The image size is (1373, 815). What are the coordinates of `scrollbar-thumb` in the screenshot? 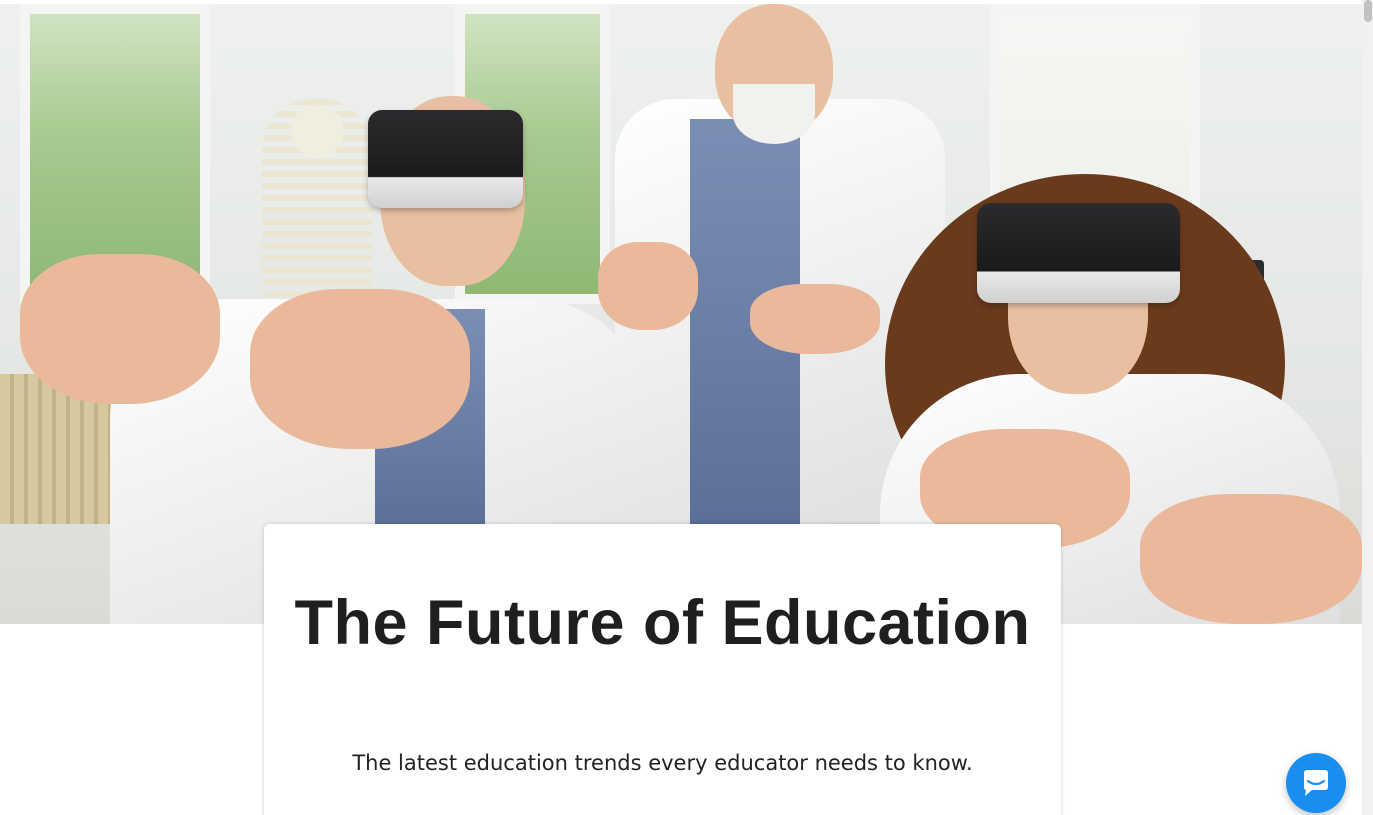 It's located at (1368, 11).